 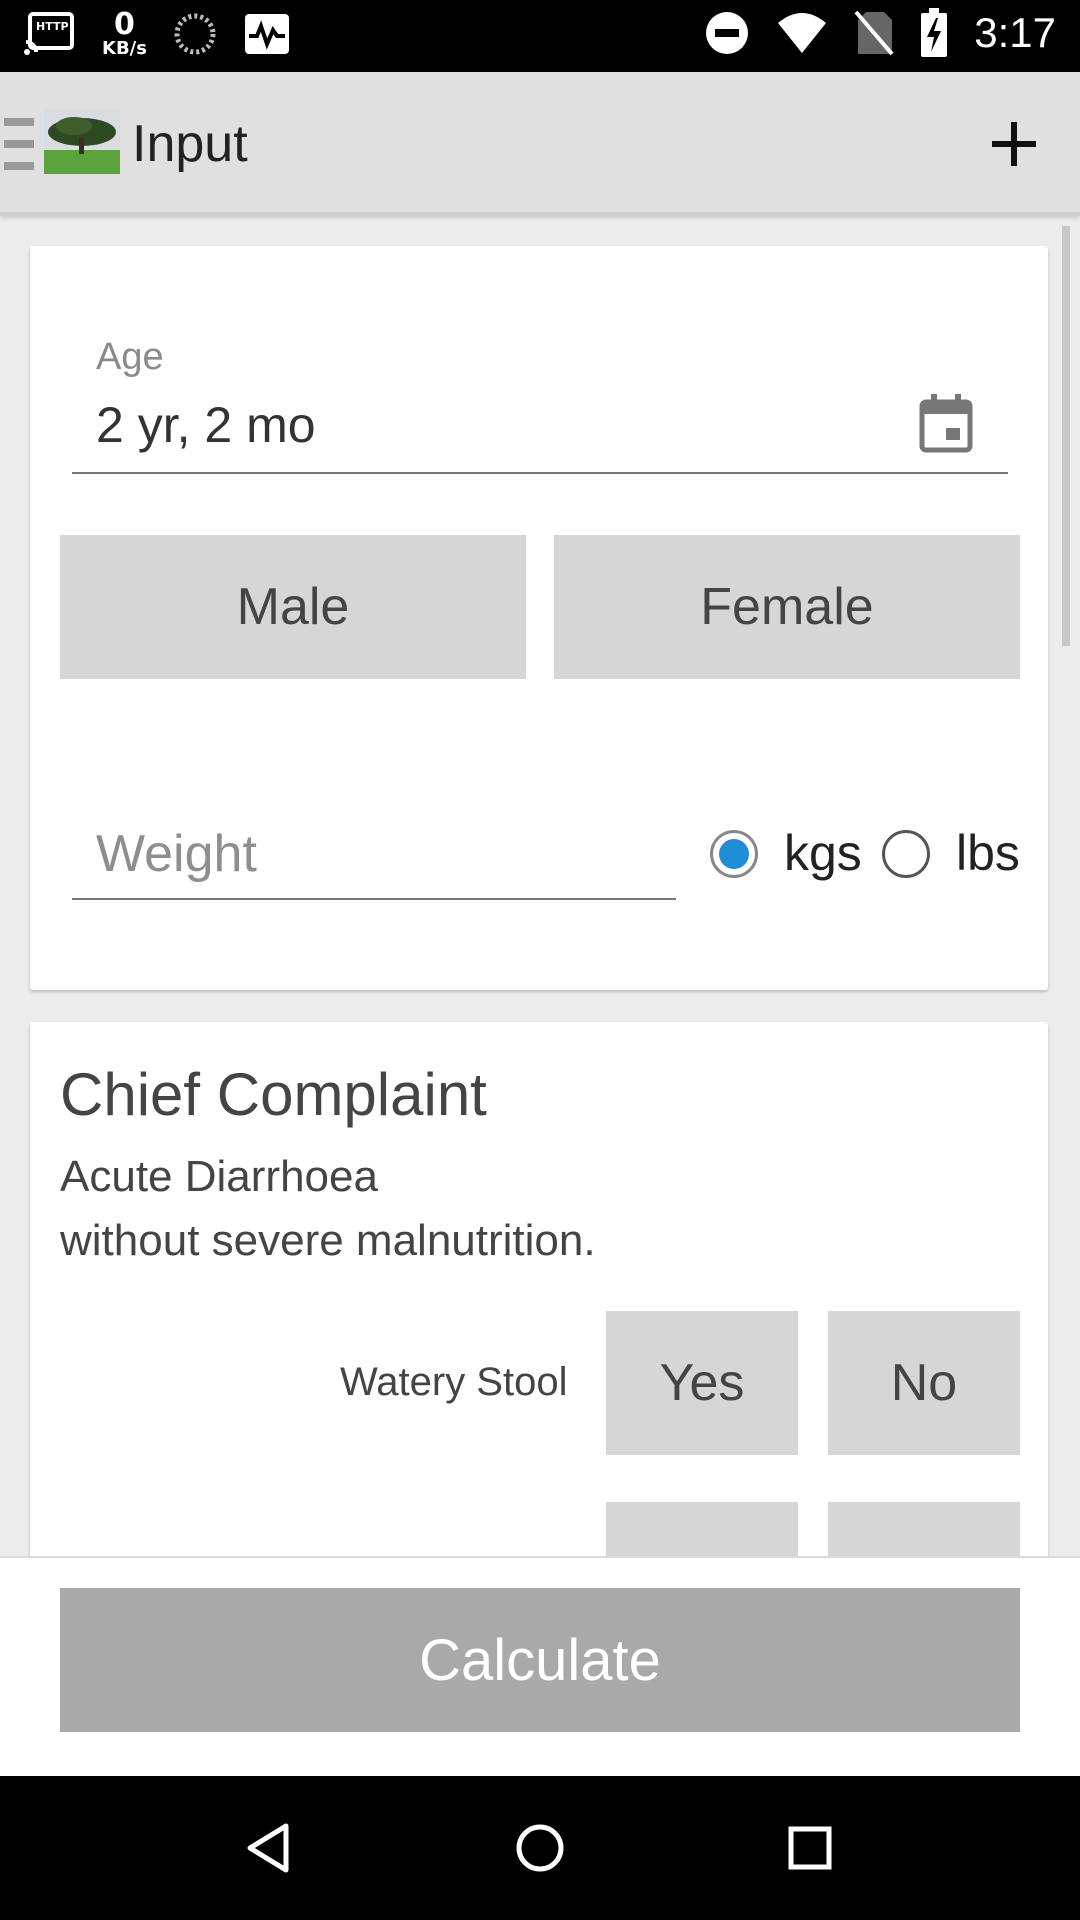 What do you see at coordinates (702, 1383) in the screenshot?
I see `watery-stool-yes-button: Yes` at bounding box center [702, 1383].